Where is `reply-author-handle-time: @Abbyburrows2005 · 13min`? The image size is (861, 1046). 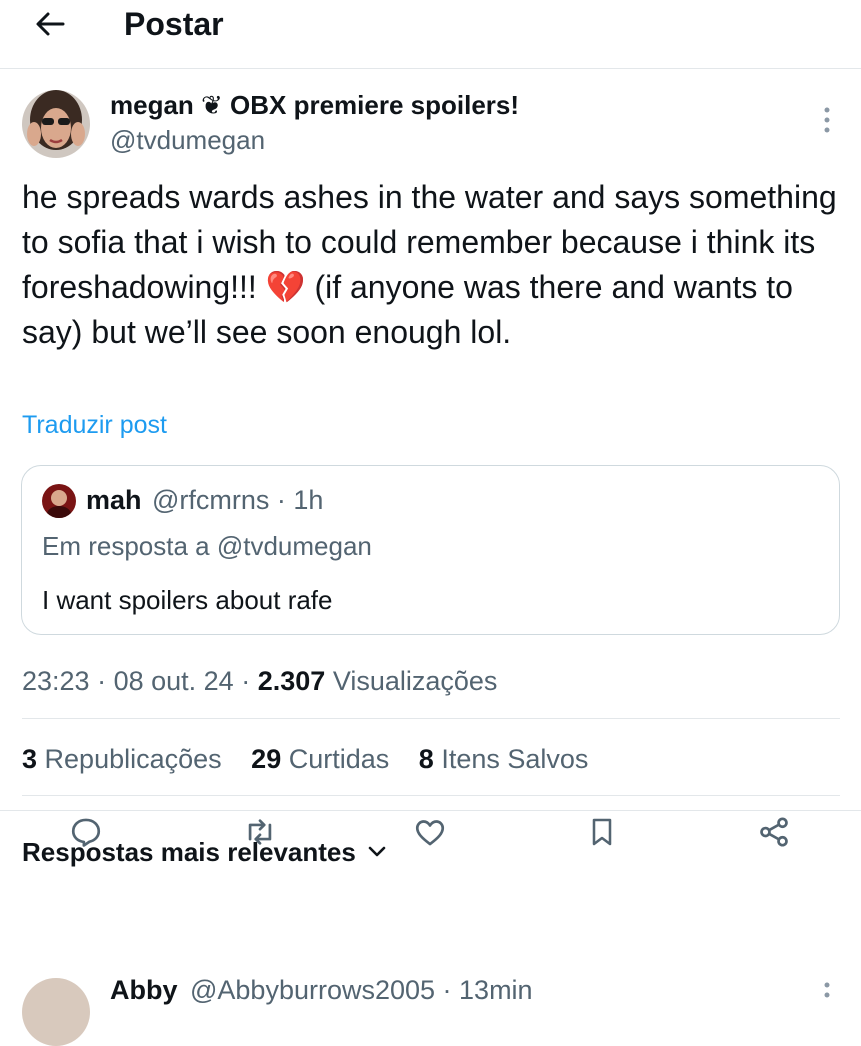
reply-author-handle-time: @Abbyburrows2005 · 13min is located at coordinates (361, 990).